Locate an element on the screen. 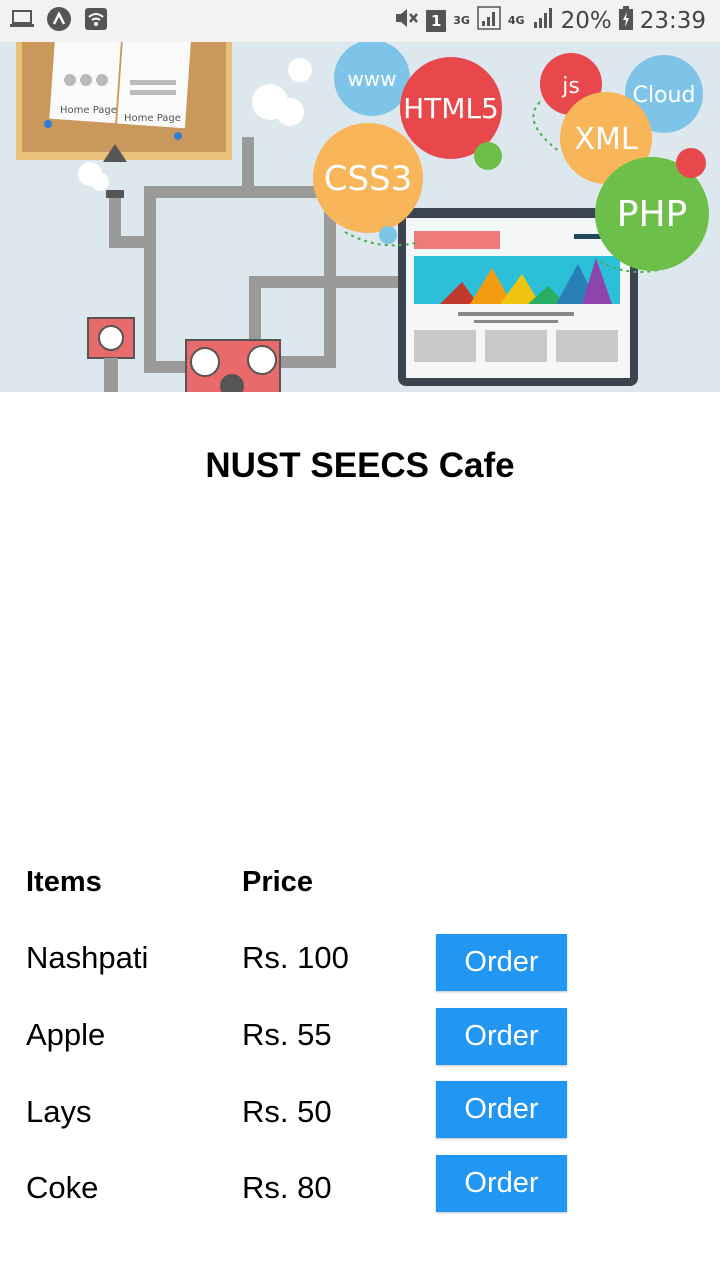  item-name: Apple is located at coordinates (66, 1034).